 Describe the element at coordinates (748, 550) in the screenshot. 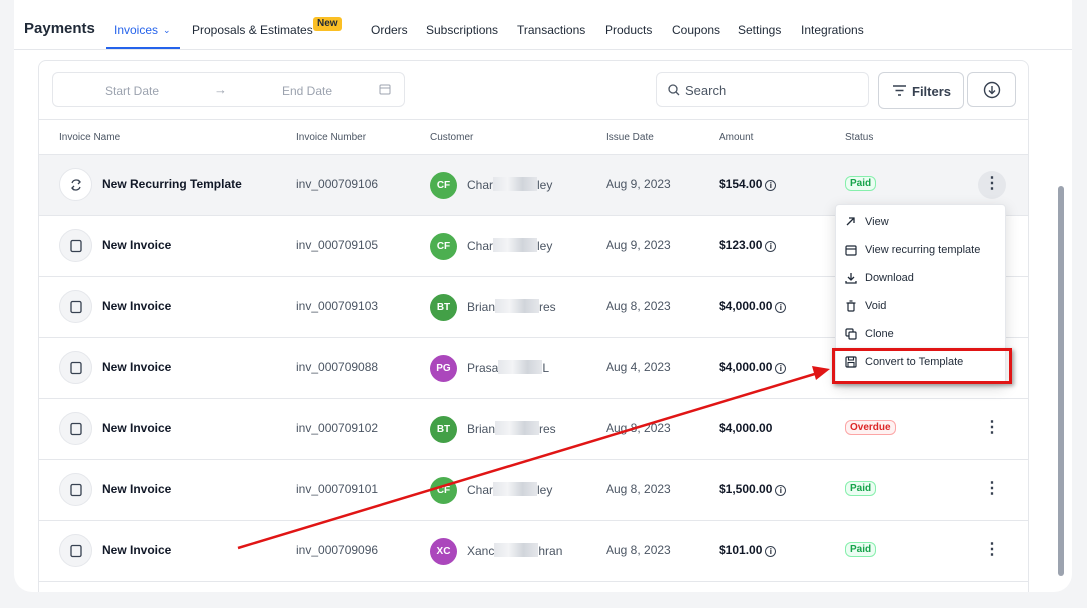

I see `amount: $101.00 i` at that location.